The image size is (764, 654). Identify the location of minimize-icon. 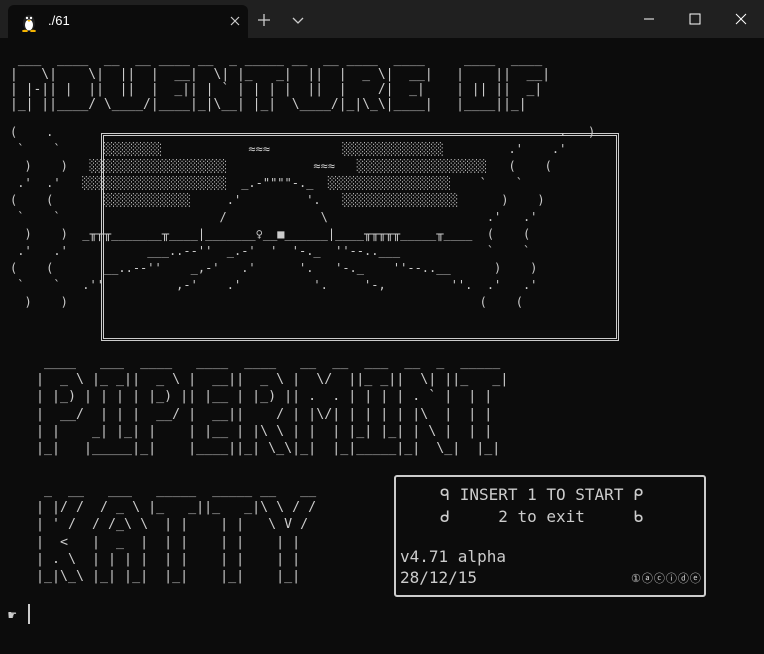
(649, 19).